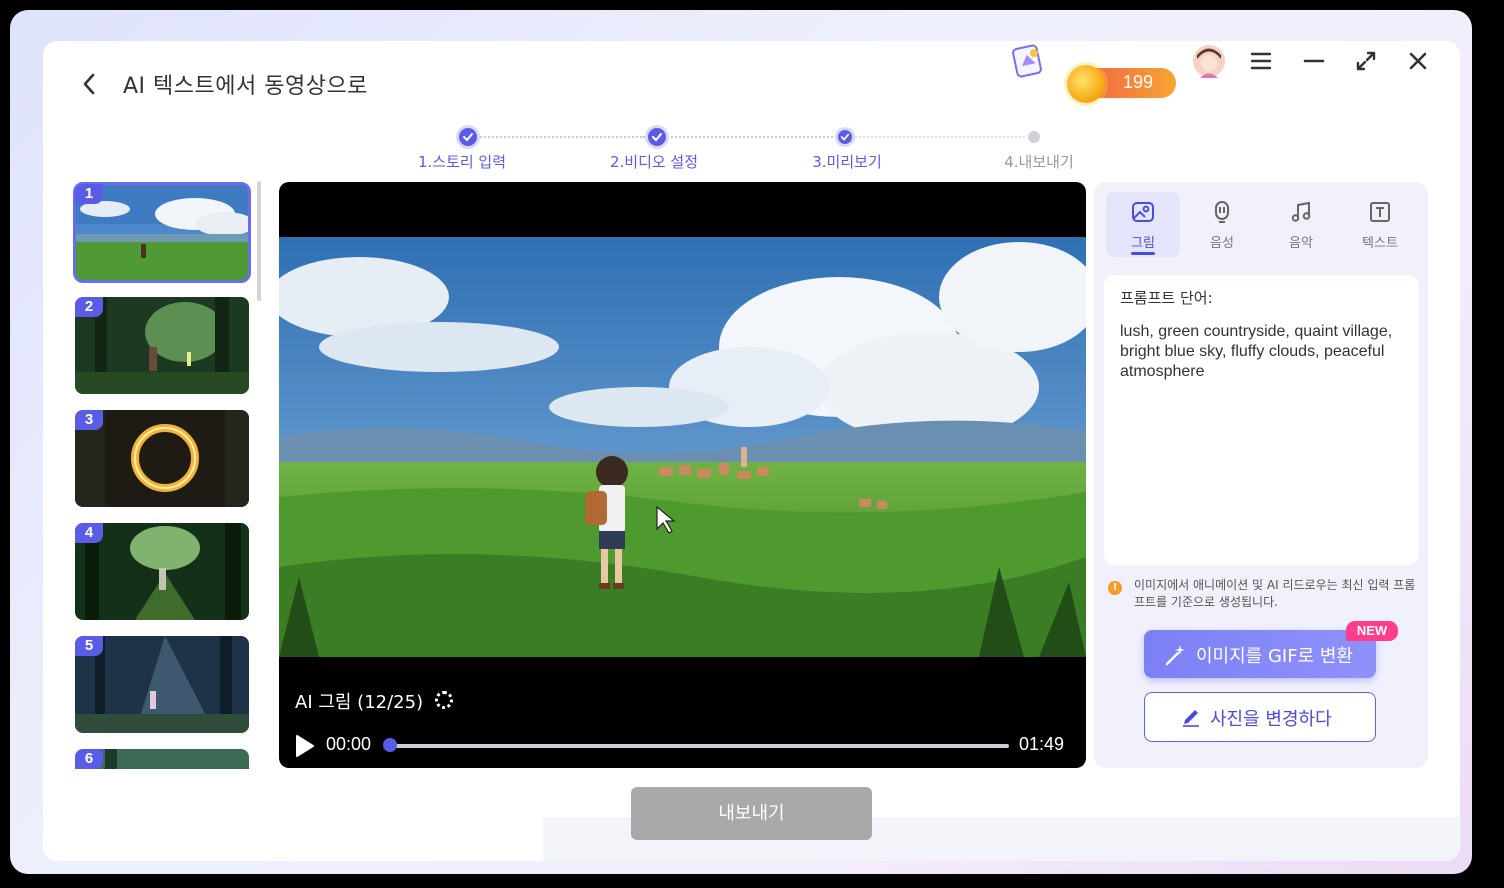 The height and width of the screenshot is (888, 1504). I want to click on back-button, so click(89, 84).